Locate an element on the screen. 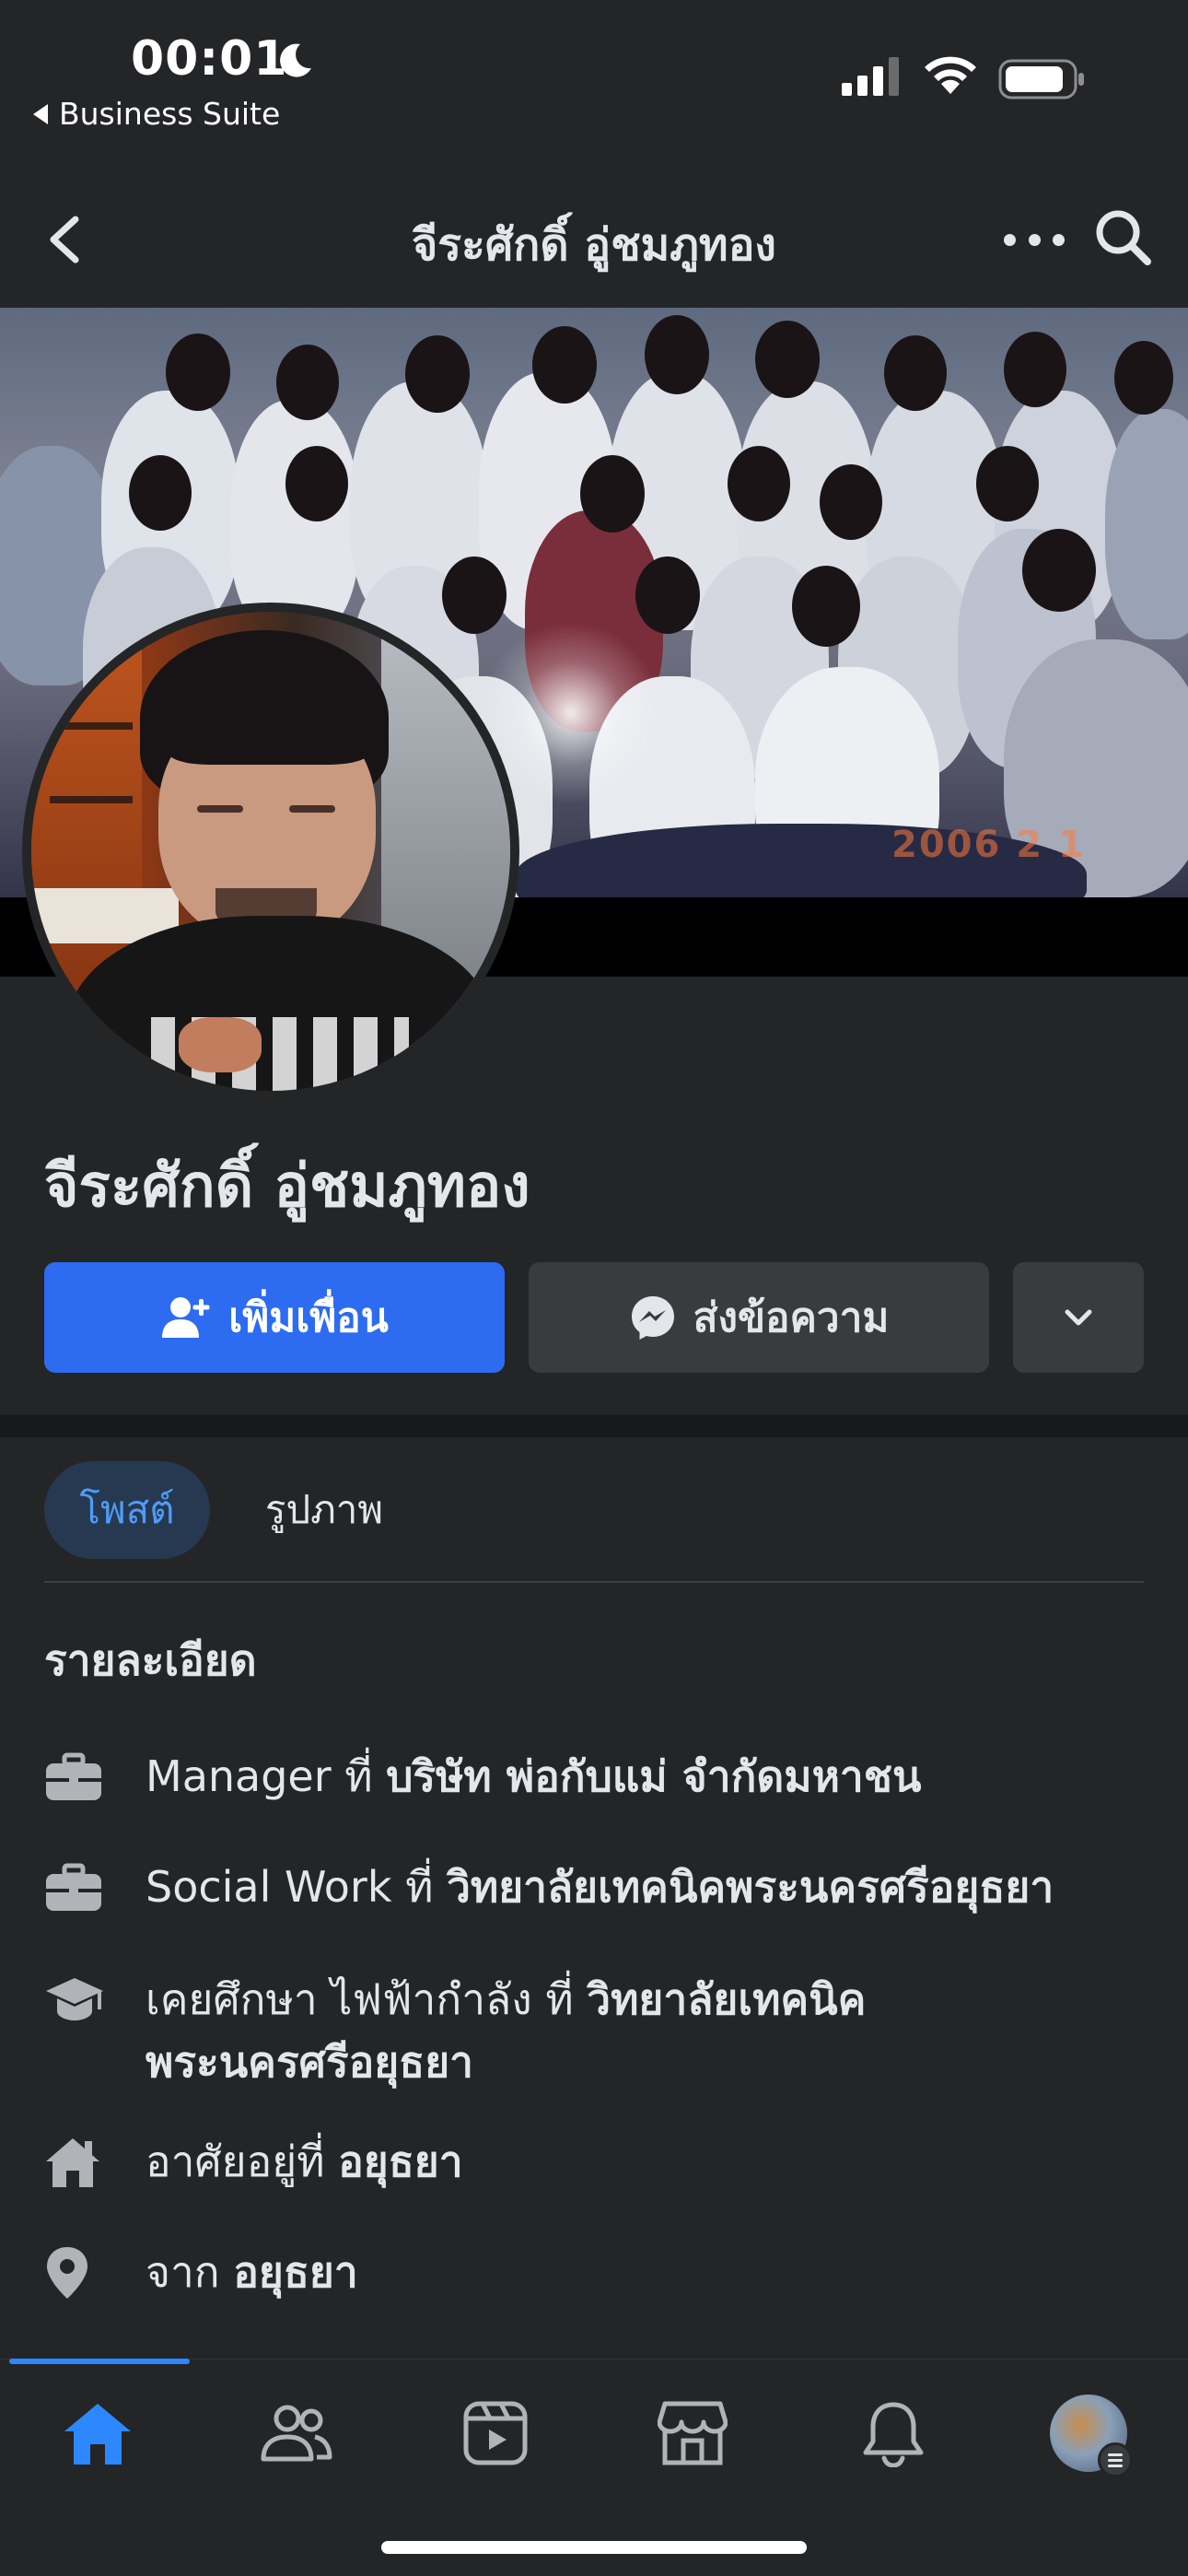 Image resolution: width=1188 pixels, height=2576 pixels. profile-thumbnail is located at coordinates (1091, 2436).